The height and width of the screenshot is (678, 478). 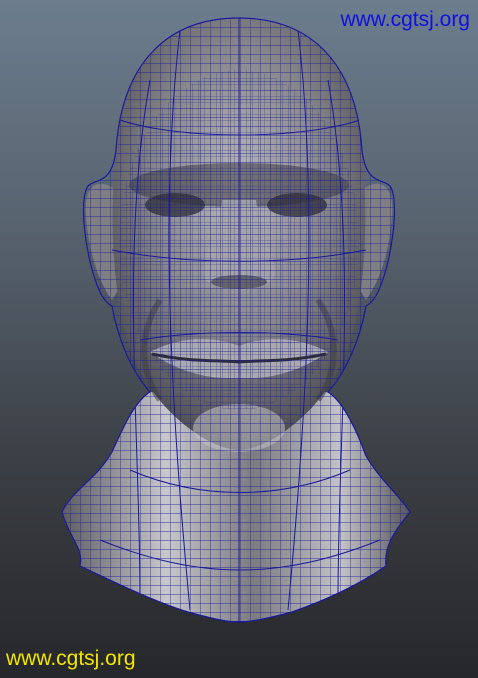 I want to click on watermark-bottom: www.cgtsj.org, so click(x=71, y=658).